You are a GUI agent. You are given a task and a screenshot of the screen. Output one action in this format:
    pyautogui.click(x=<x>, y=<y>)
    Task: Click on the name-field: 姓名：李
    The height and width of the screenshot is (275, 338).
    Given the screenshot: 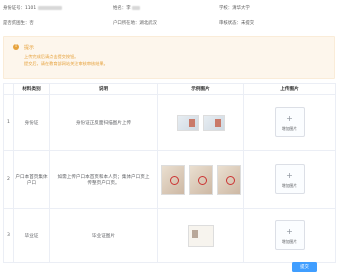 What is the action you would take?
    pyautogui.click(x=126, y=8)
    